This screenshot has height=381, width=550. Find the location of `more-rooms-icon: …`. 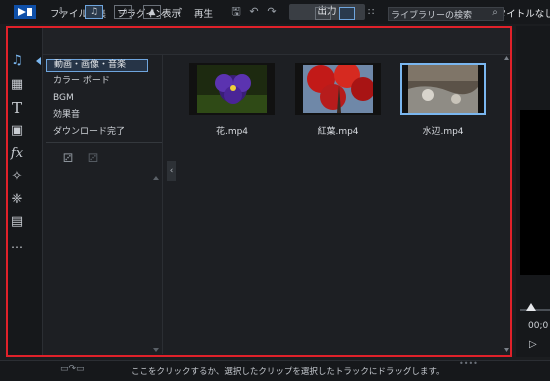

more-rooms-icon: … is located at coordinates (17, 244).